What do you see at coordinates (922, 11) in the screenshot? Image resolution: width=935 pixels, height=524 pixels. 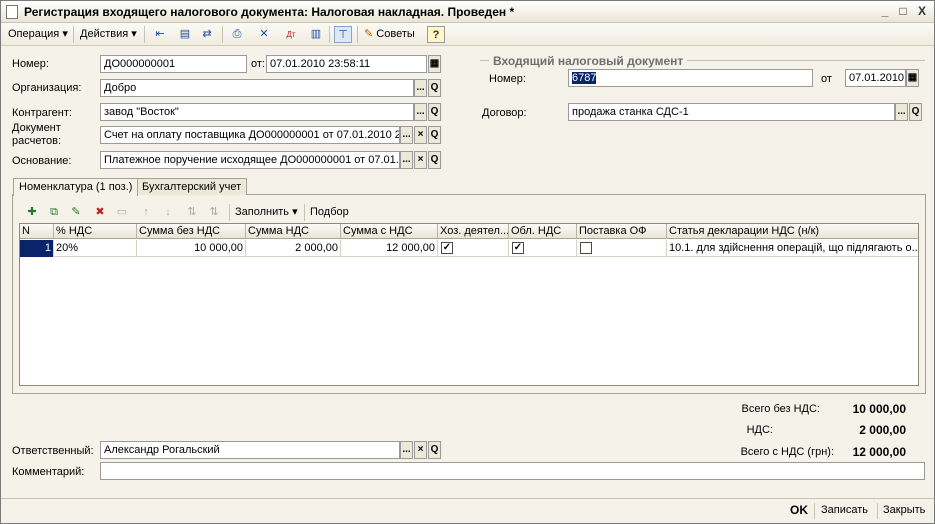 I see `close-window-button: X` at bounding box center [922, 11].